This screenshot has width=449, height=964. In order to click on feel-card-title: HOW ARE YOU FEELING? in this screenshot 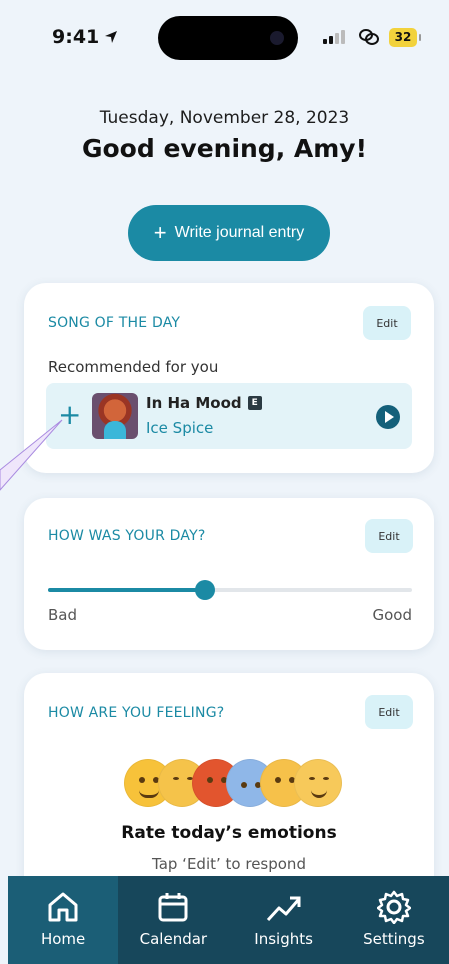, I will do `click(136, 713)`.